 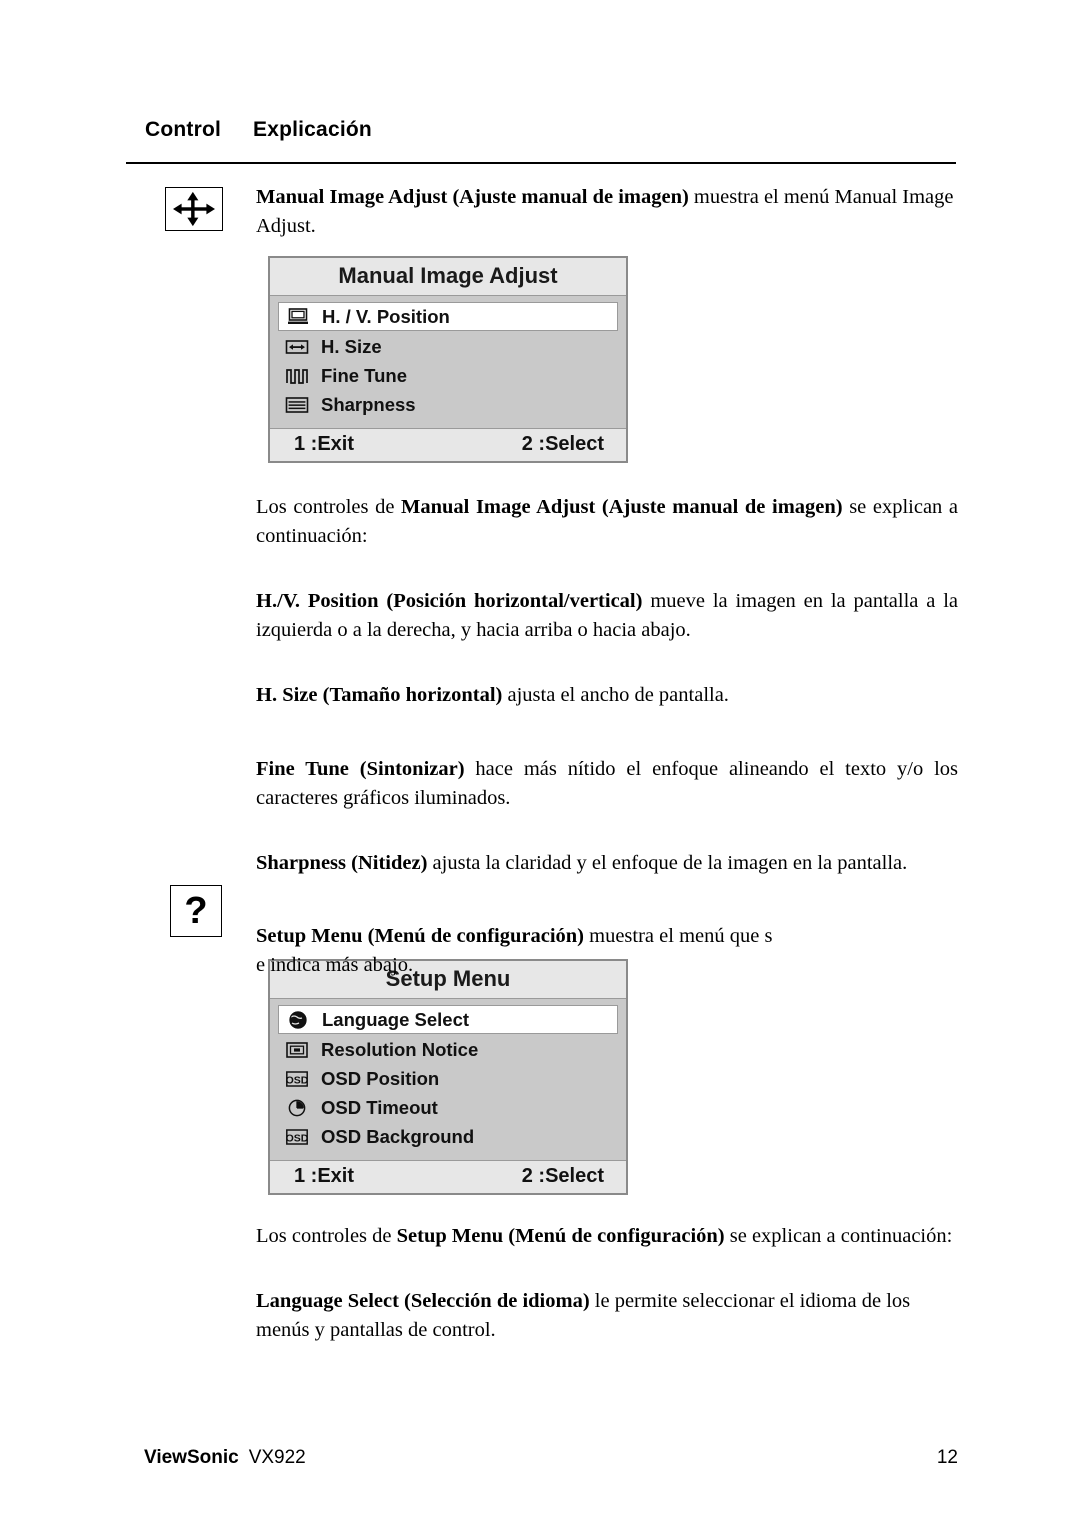 I want to click on header-divider-rule, so click(x=541, y=163).